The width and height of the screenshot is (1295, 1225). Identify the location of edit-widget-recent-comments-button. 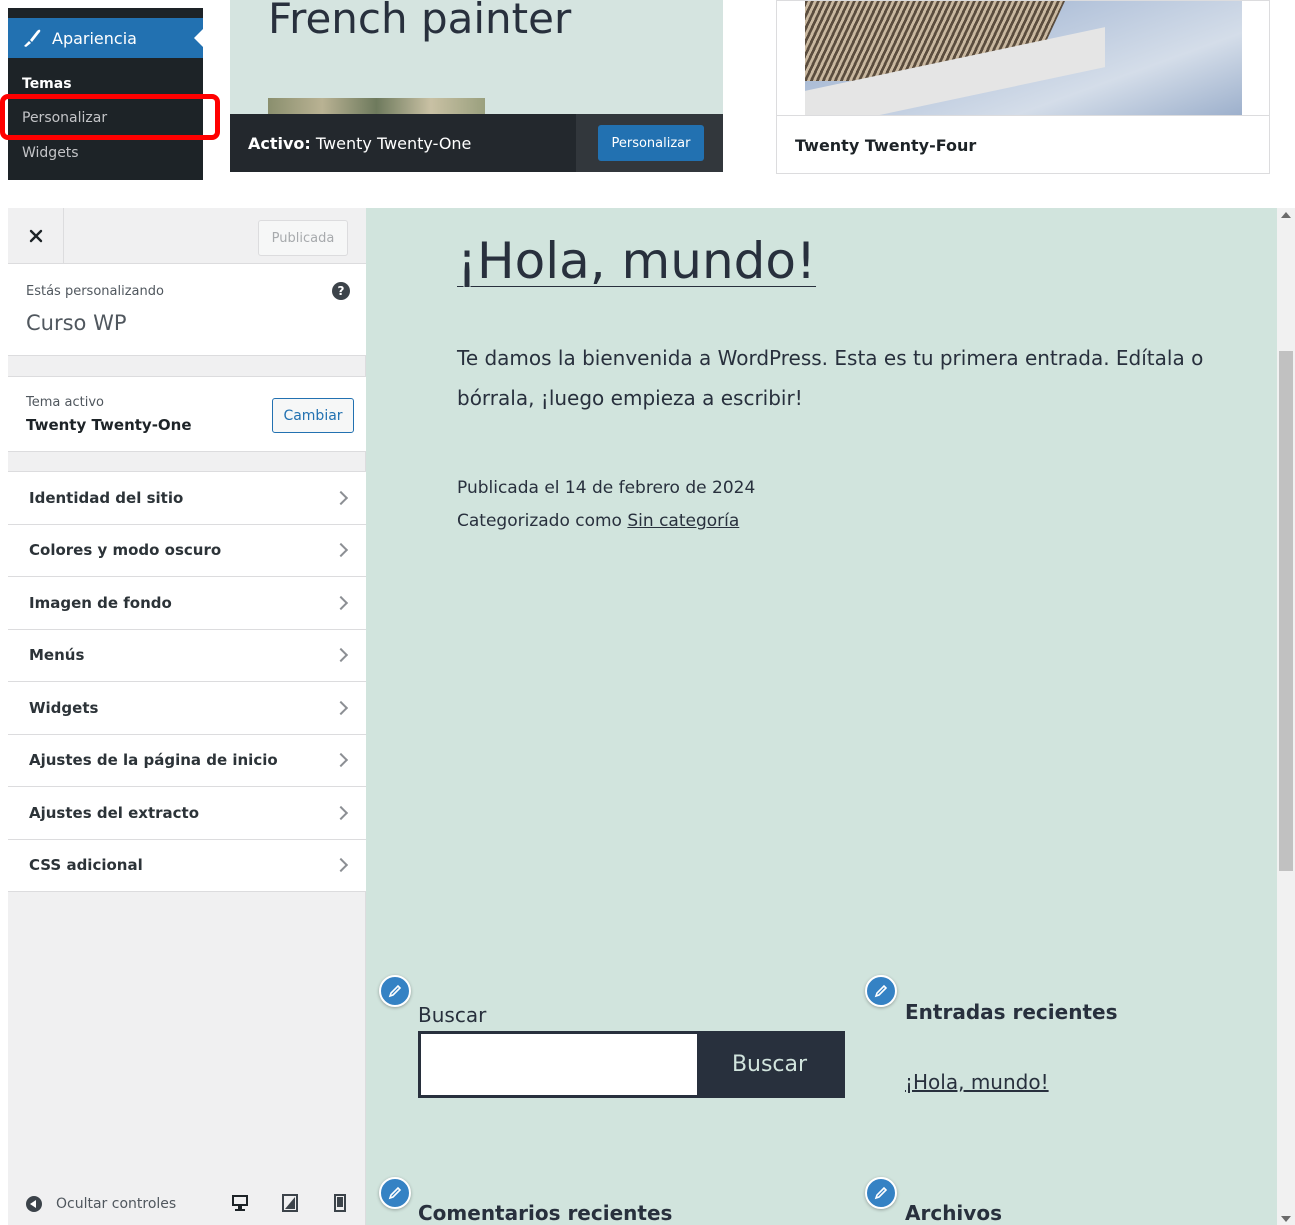
(395, 1193).